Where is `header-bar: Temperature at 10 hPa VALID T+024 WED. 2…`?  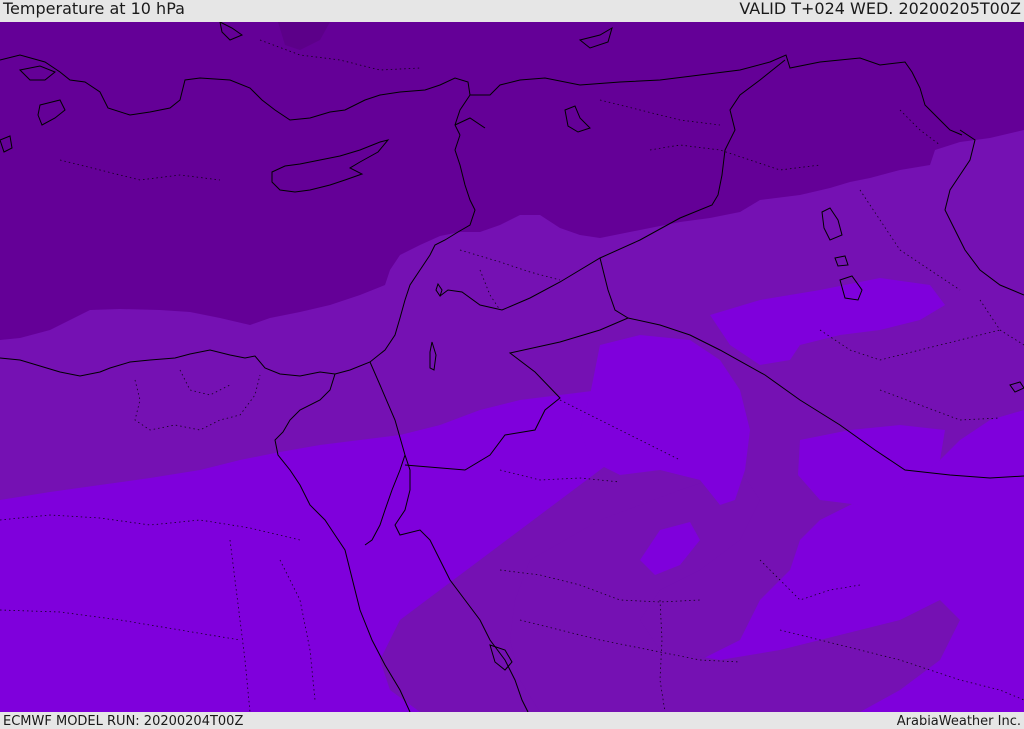
header-bar: Temperature at 10 hPa VALID T+024 WED. 2… is located at coordinates (512, 11).